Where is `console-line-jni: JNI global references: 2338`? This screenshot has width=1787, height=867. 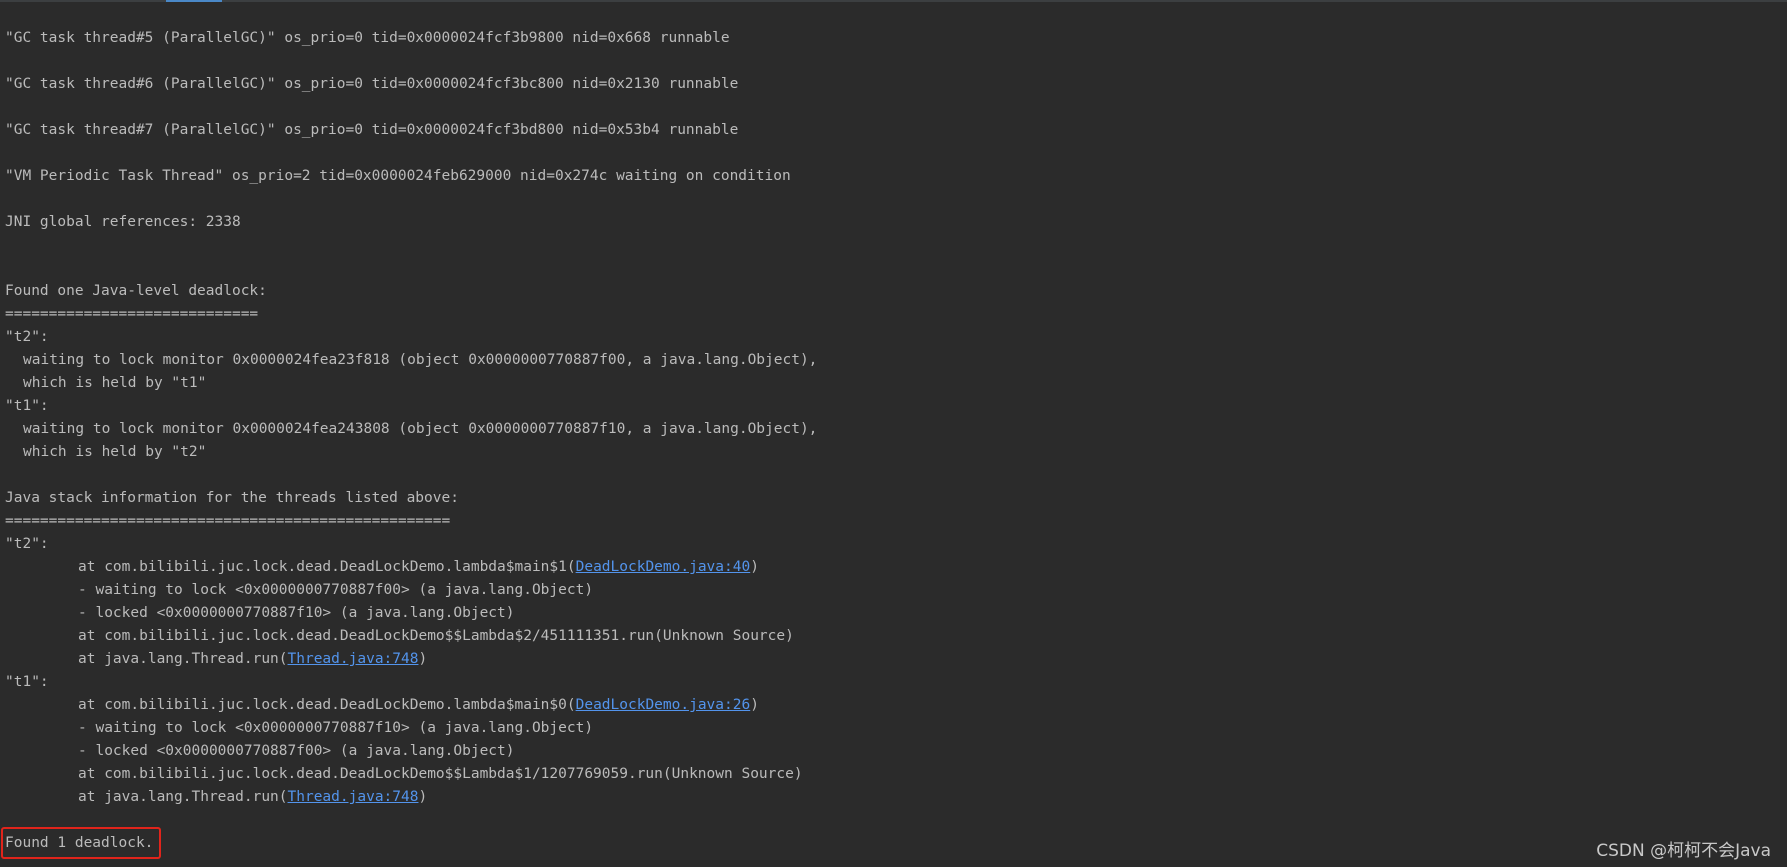 console-line-jni: JNI global references: 2338 is located at coordinates (123, 222).